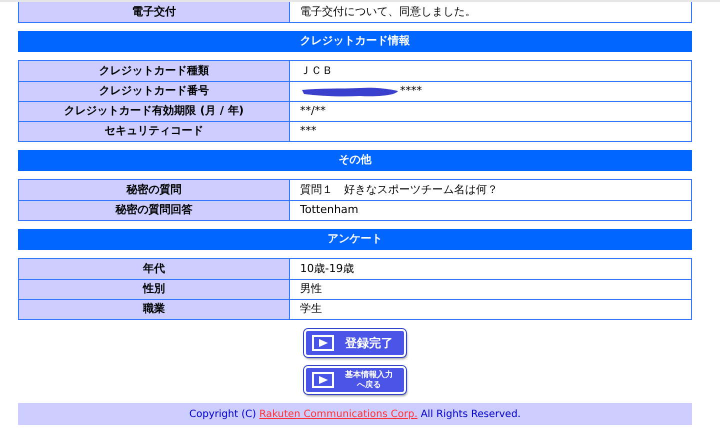 The height and width of the screenshot is (432, 720). Describe the element at coordinates (355, 343) in the screenshot. I see `nav-button: 登録完了` at that location.